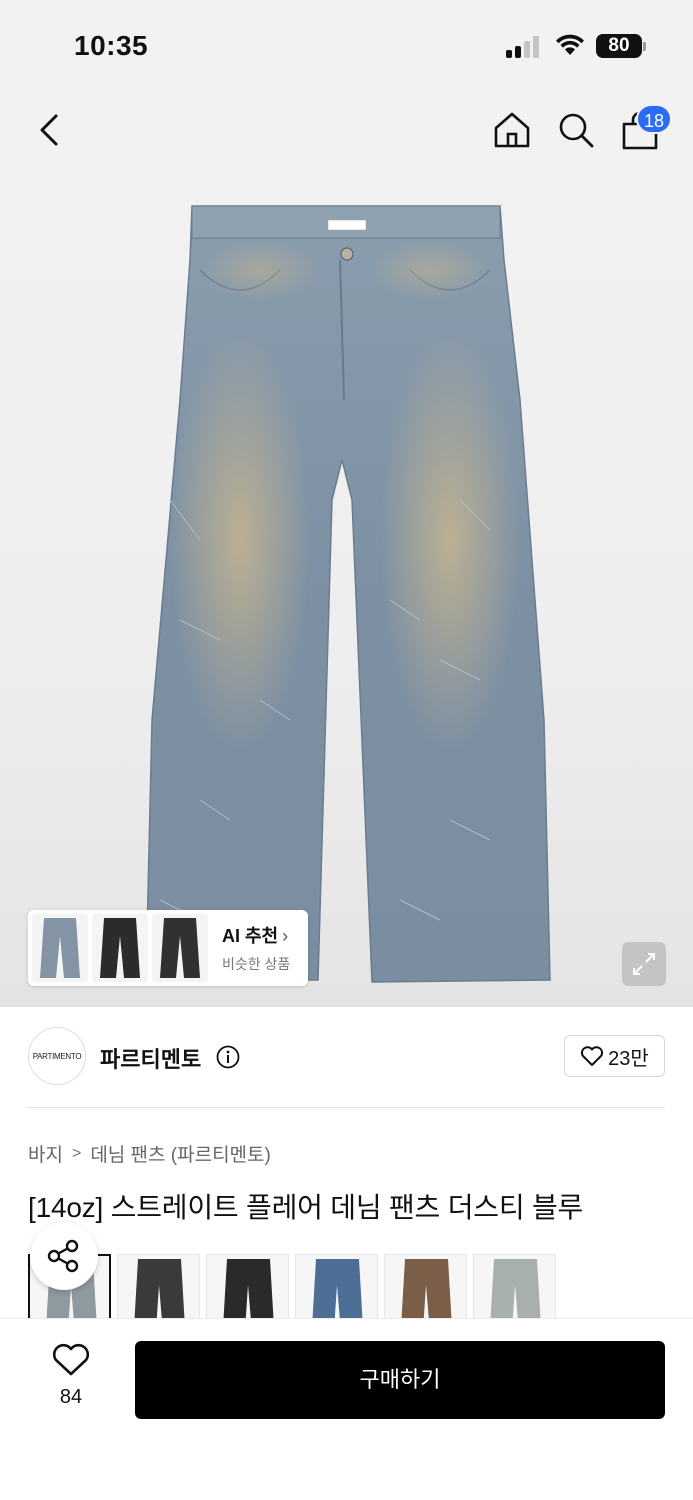 The width and height of the screenshot is (693, 1500). What do you see at coordinates (71, 1397) in the screenshot?
I see `wishlist-count: 84` at bounding box center [71, 1397].